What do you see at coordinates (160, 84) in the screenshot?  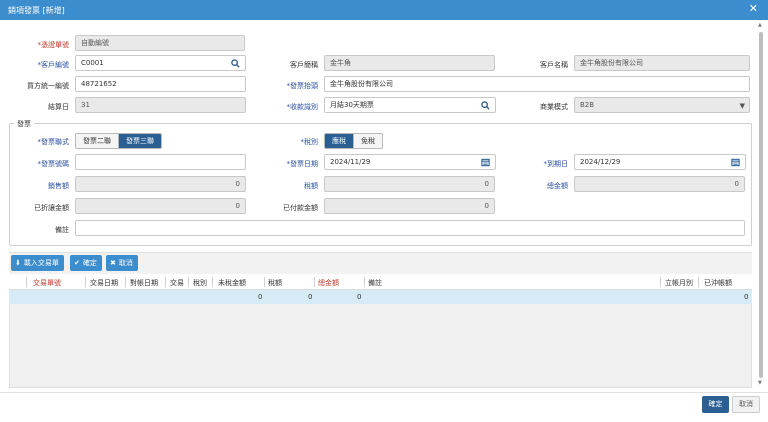 I see `buyer-tax-id-input: 48721652` at bounding box center [160, 84].